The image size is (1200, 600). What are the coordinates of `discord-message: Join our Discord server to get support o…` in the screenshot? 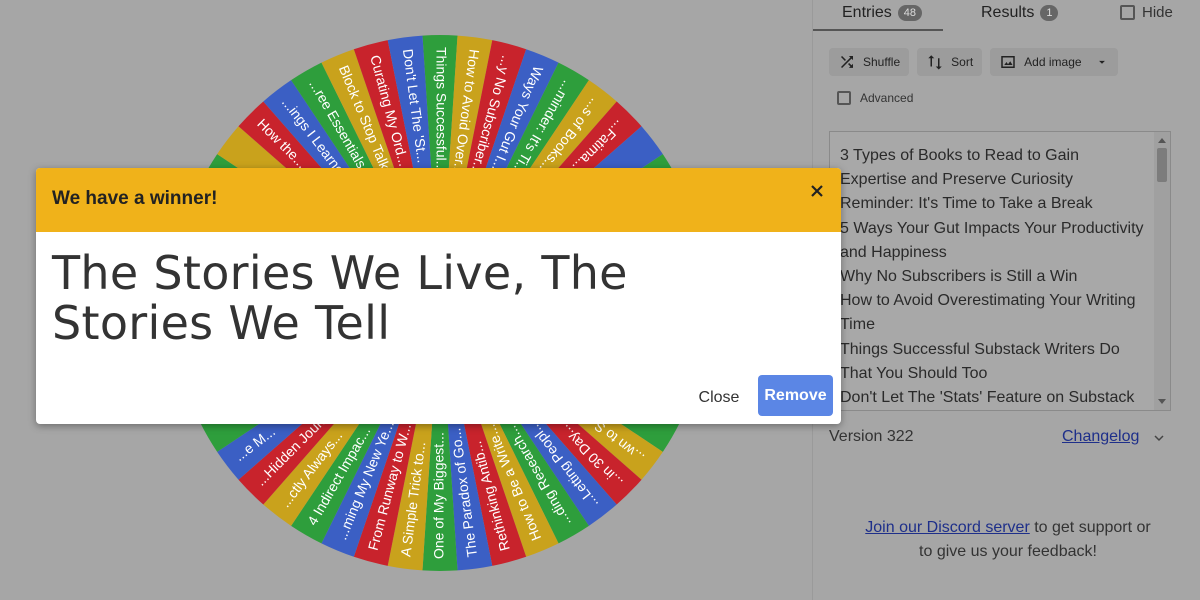 It's located at (1008, 540).